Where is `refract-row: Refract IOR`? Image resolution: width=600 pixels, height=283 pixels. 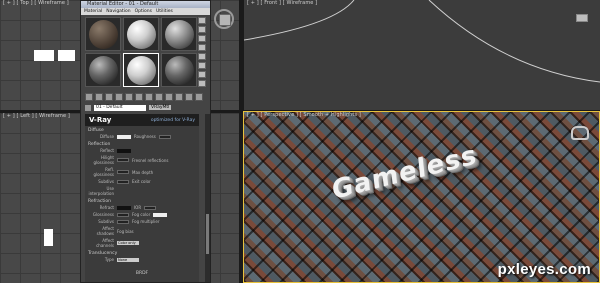 refract-row: Refract IOR is located at coordinates (142, 207).